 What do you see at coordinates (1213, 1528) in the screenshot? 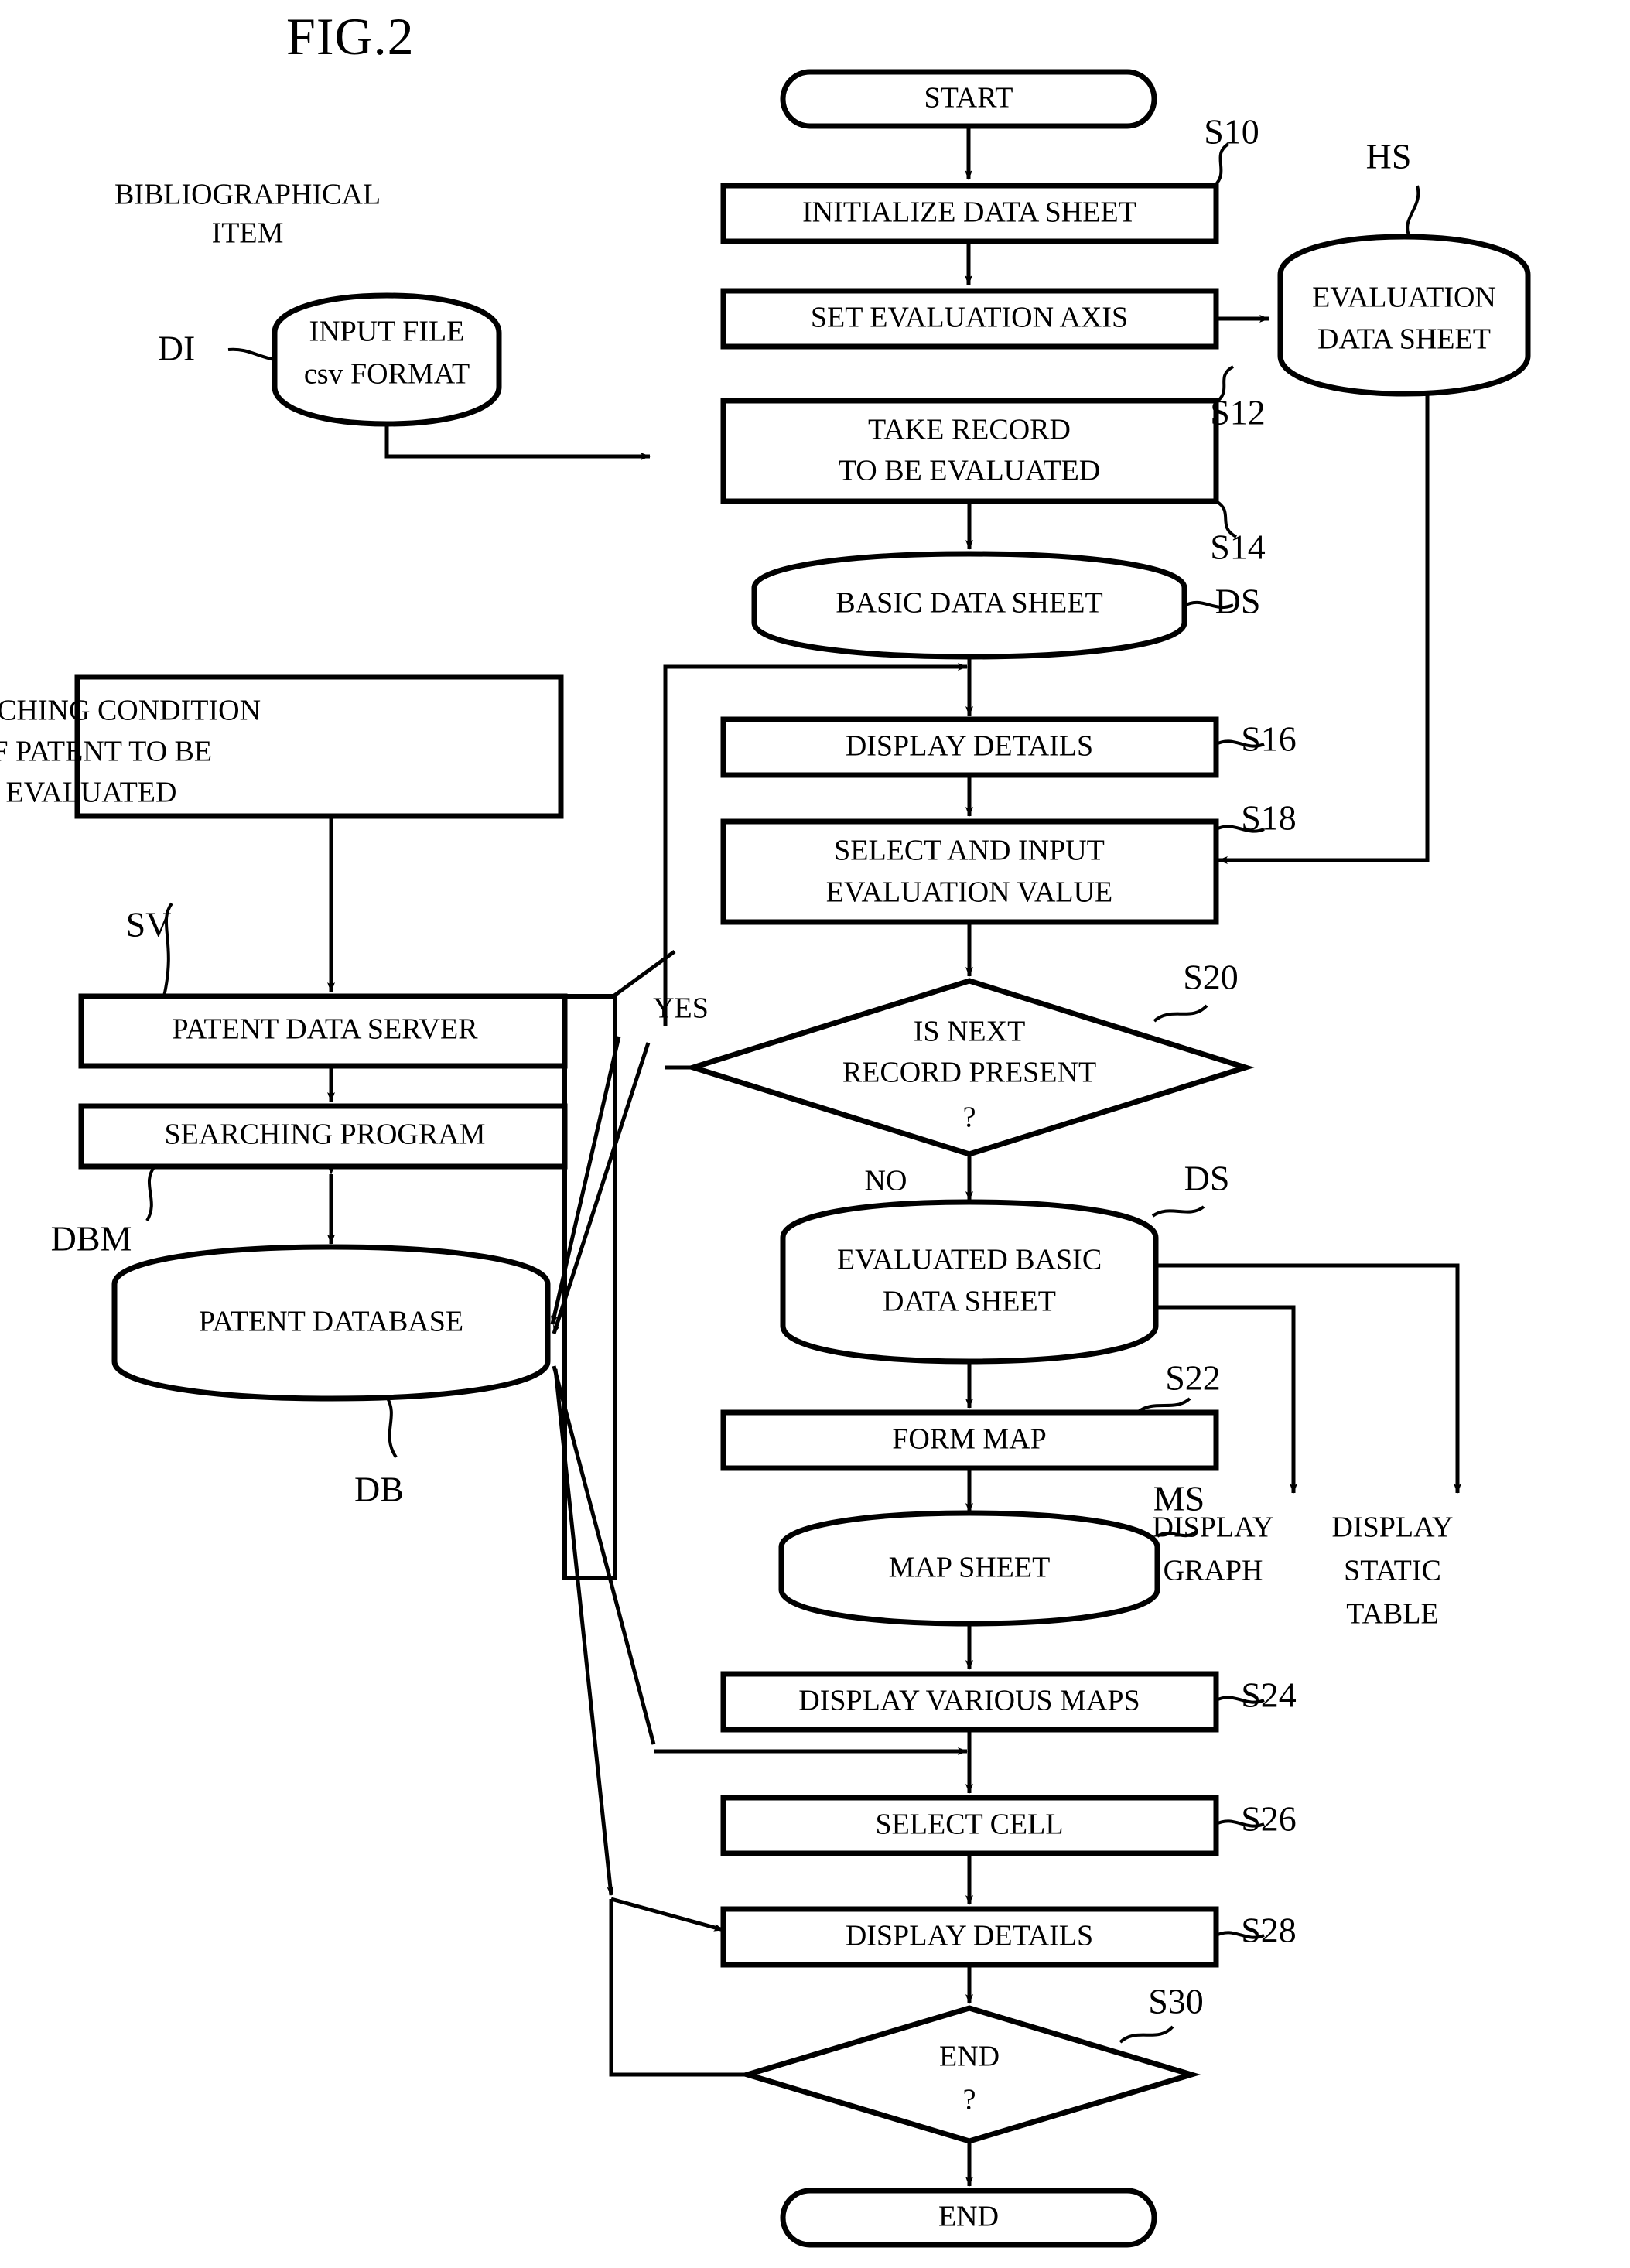
I see `display-graph-line1: DISPLAY` at bounding box center [1213, 1528].